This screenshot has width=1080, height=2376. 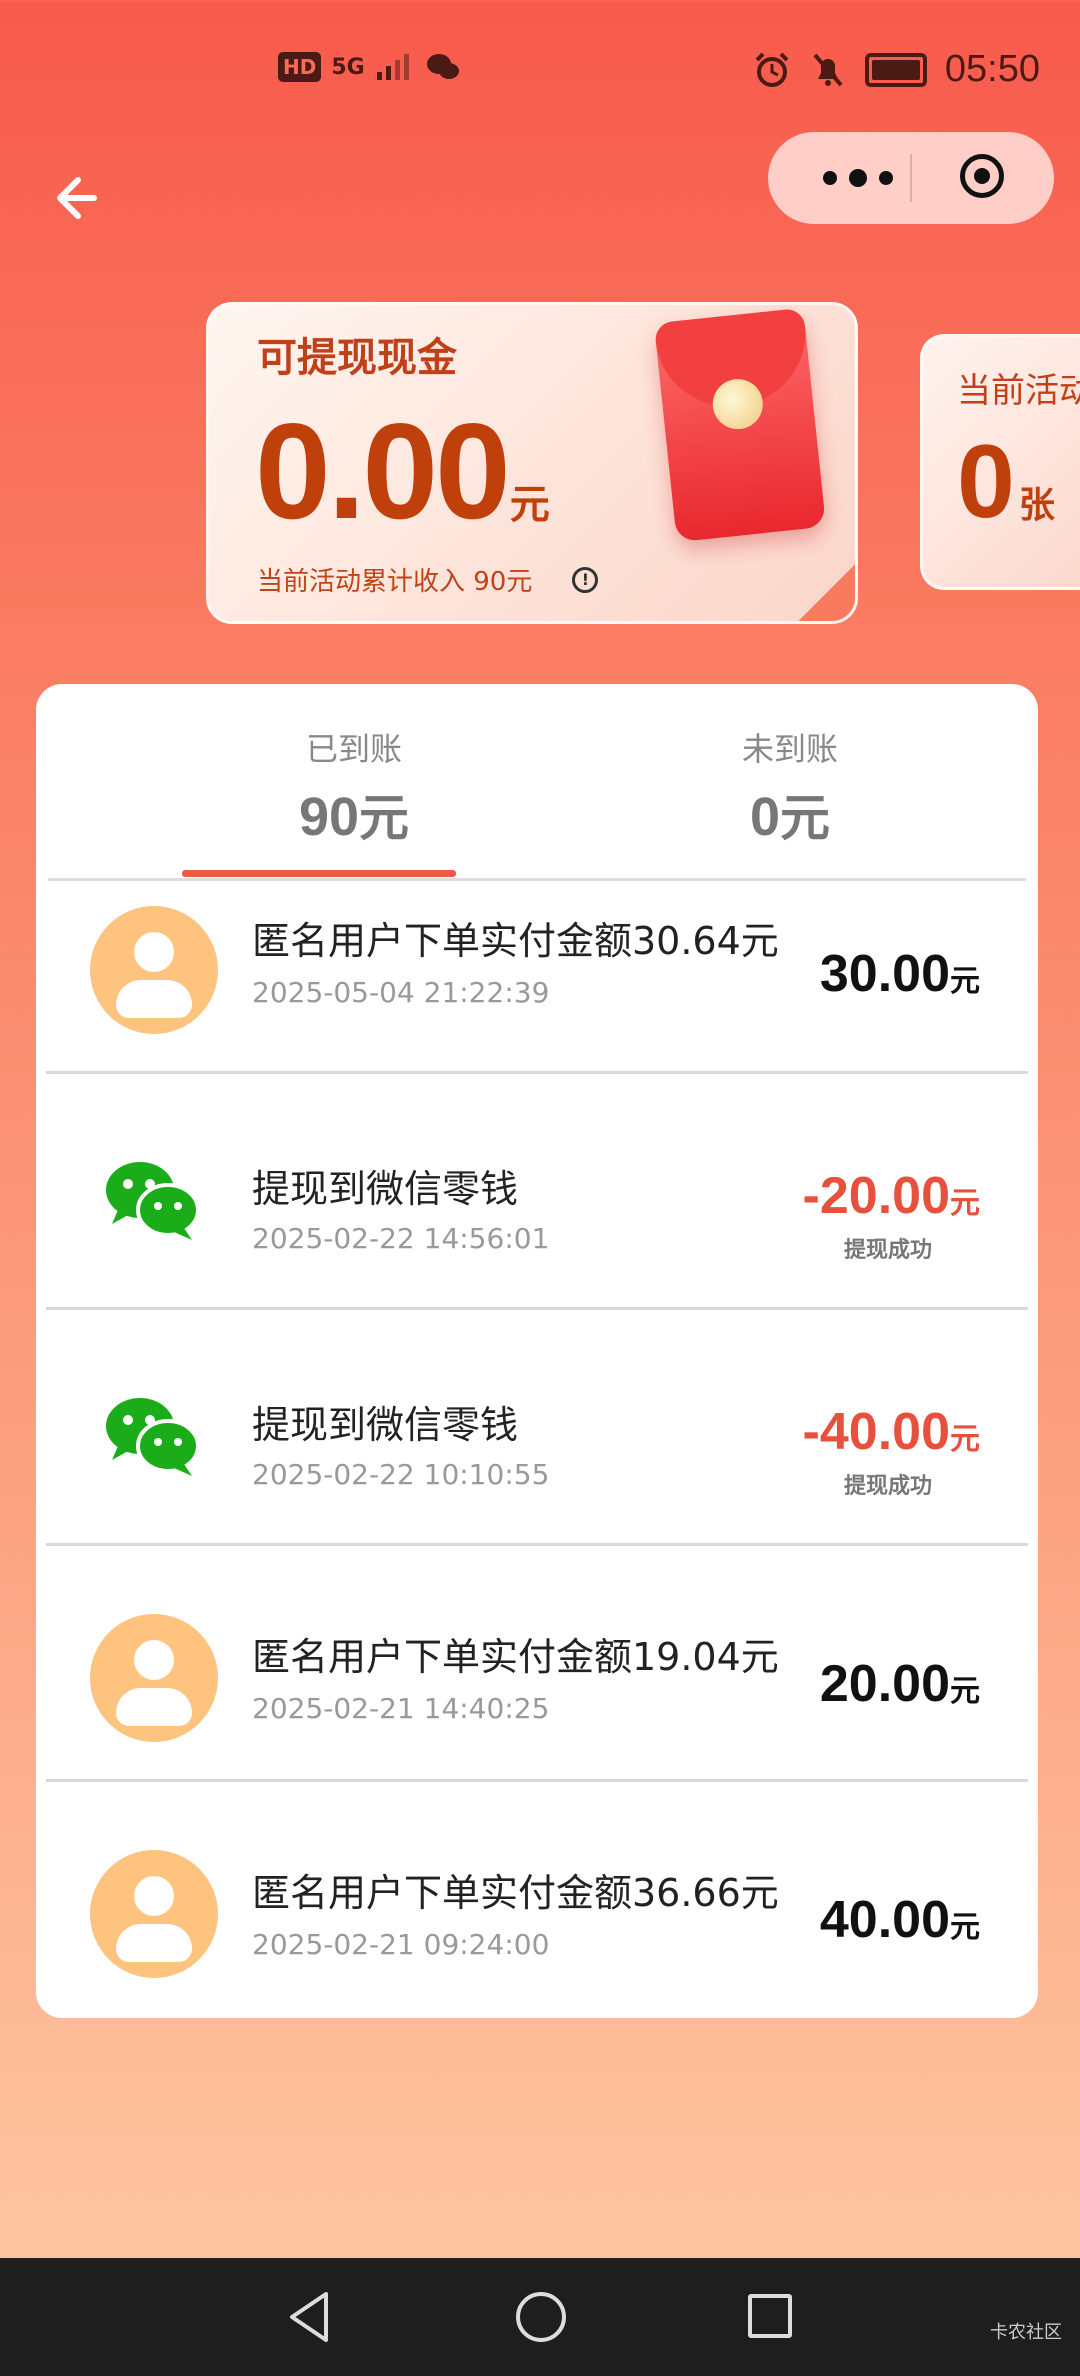 What do you see at coordinates (765, 817) in the screenshot?
I see `tab-amount: 0` at bounding box center [765, 817].